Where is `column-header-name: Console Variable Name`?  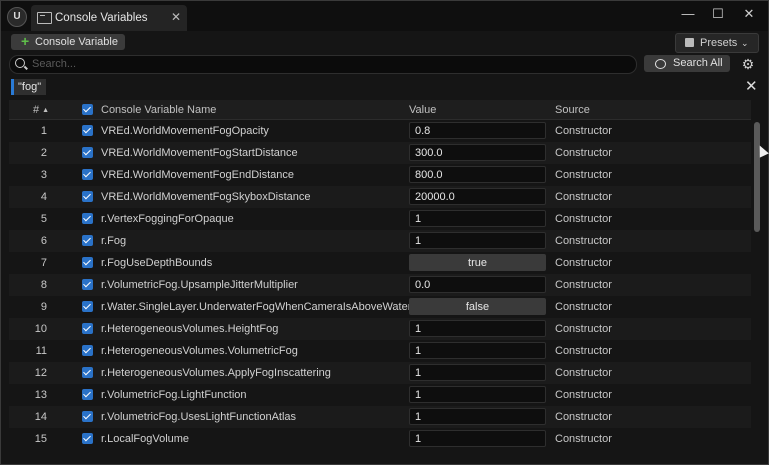 column-header-name: Console Variable Name is located at coordinates (158, 110).